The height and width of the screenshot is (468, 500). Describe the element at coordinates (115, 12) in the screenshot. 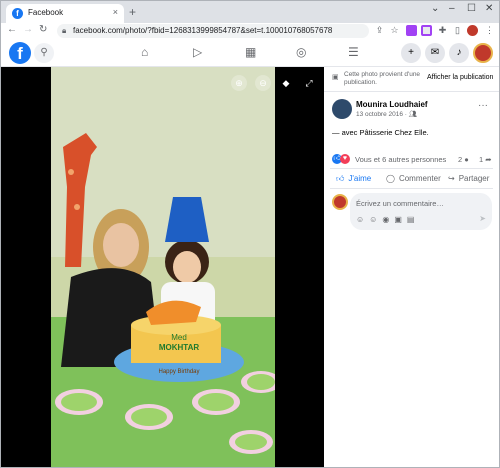

I see `tab-close-icon: ×` at that location.